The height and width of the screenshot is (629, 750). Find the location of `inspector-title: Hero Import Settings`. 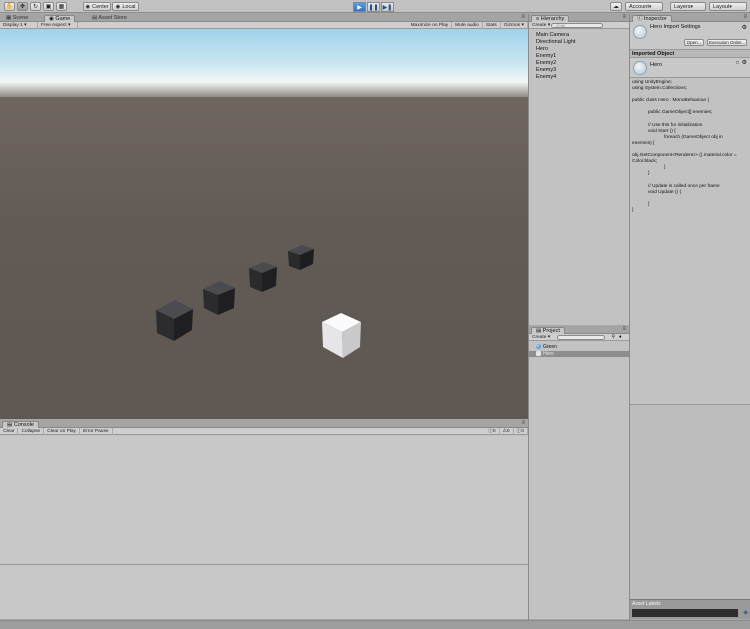

inspector-title: Hero Import Settings is located at coordinates (675, 27).